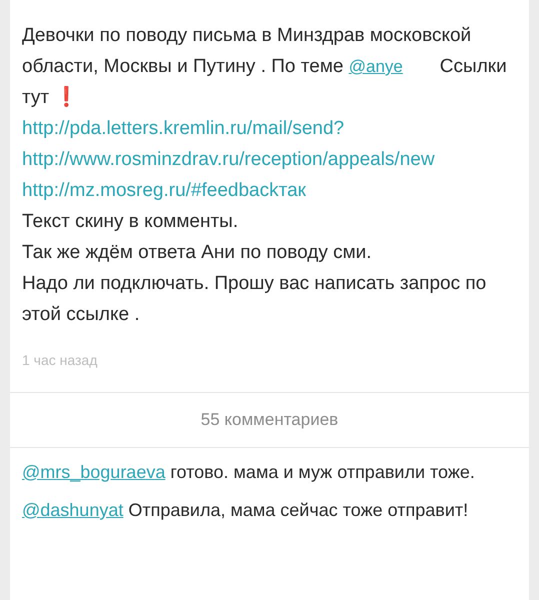 The height and width of the screenshot is (600, 539). I want to click on url-link: http://mz.mosreg.ru/#feedbackтак, so click(269, 190).